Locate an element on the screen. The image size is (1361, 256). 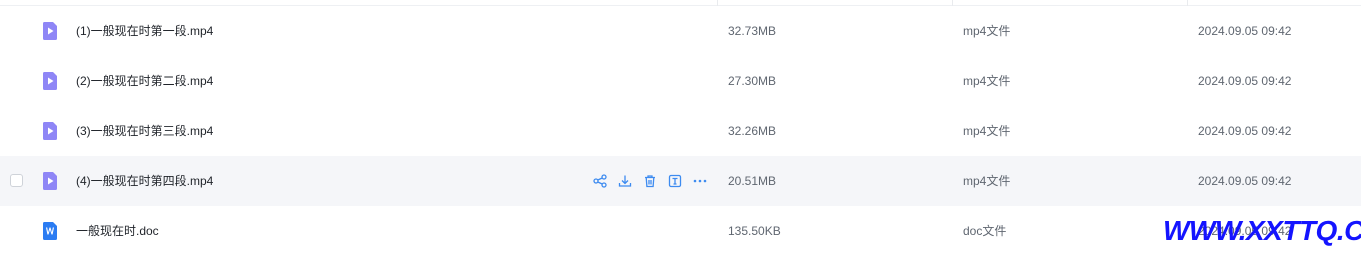
row-actions is located at coordinates (650, 181).